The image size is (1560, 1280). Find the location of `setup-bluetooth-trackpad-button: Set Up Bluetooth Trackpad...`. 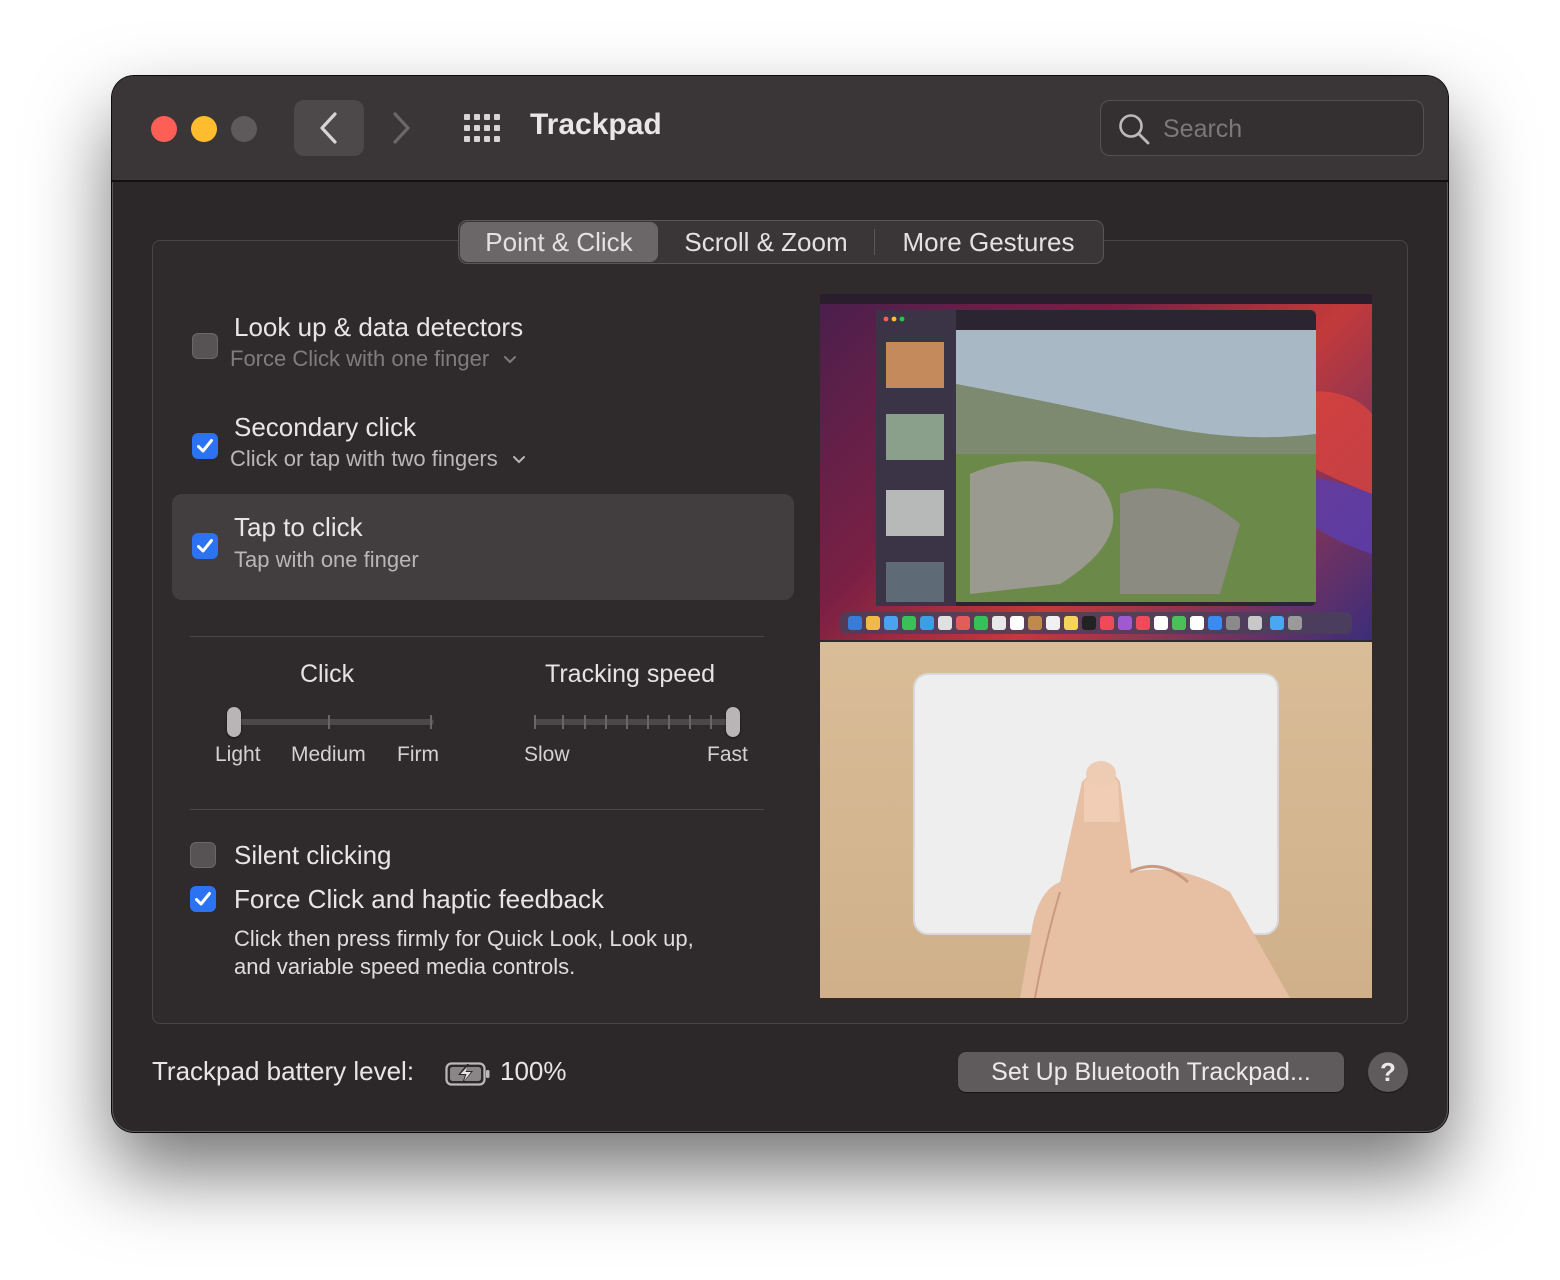

setup-bluetooth-trackpad-button: Set Up Bluetooth Trackpad... is located at coordinates (1151, 1072).